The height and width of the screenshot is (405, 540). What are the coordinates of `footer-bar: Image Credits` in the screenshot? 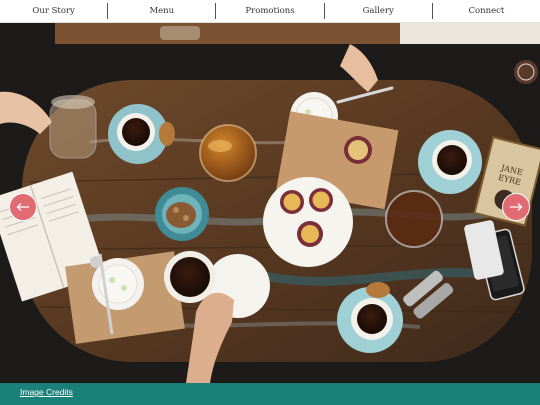 It's located at (270, 394).